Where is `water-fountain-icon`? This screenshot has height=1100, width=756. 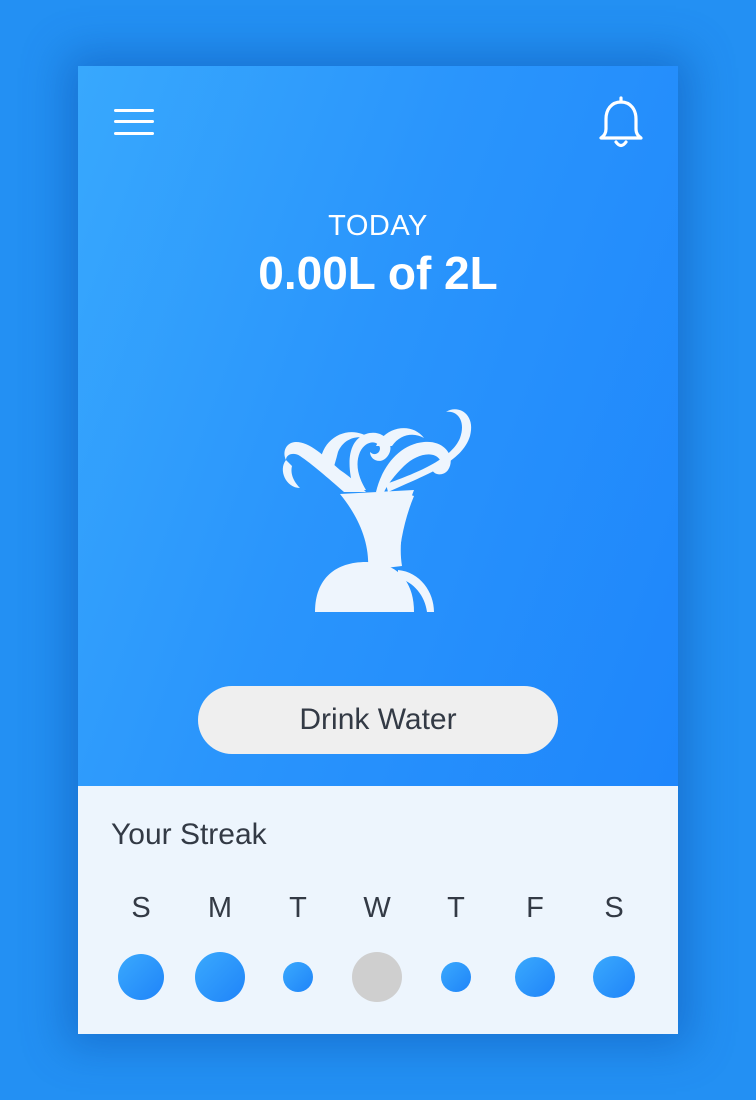 water-fountain-icon is located at coordinates (377, 510).